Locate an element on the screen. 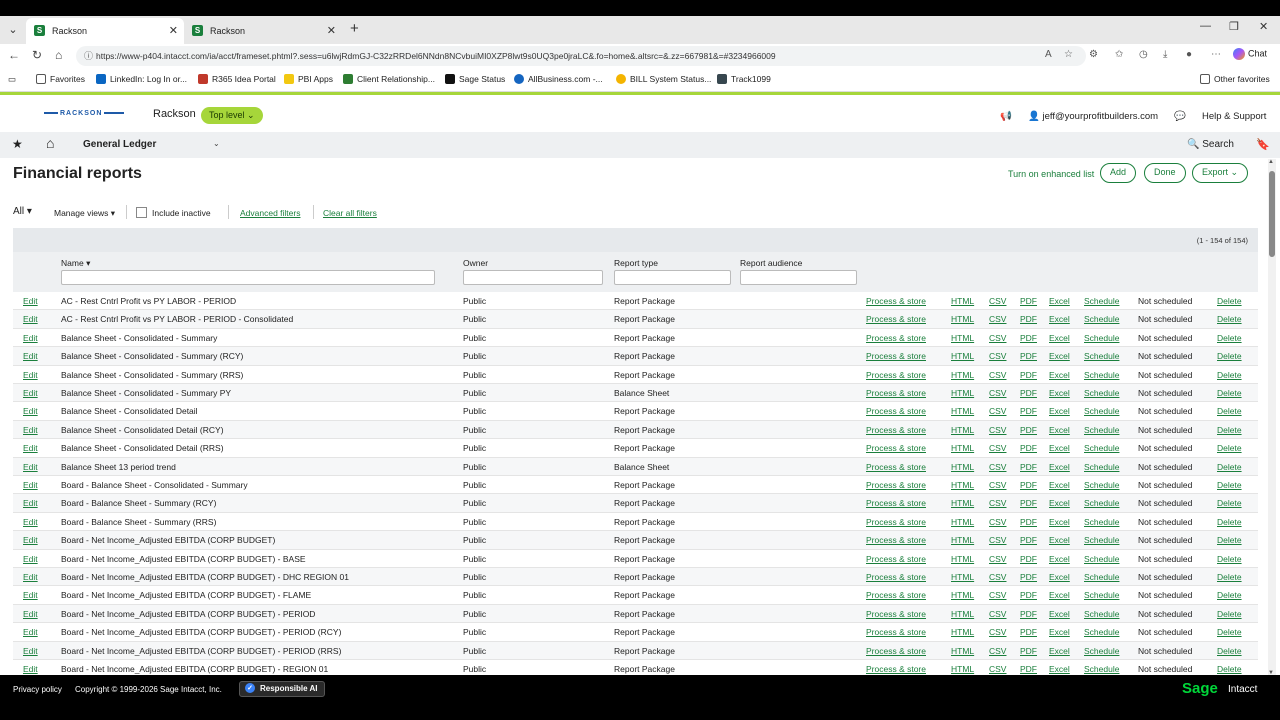  read-aloud-icon: A is located at coordinates (1048, 54).